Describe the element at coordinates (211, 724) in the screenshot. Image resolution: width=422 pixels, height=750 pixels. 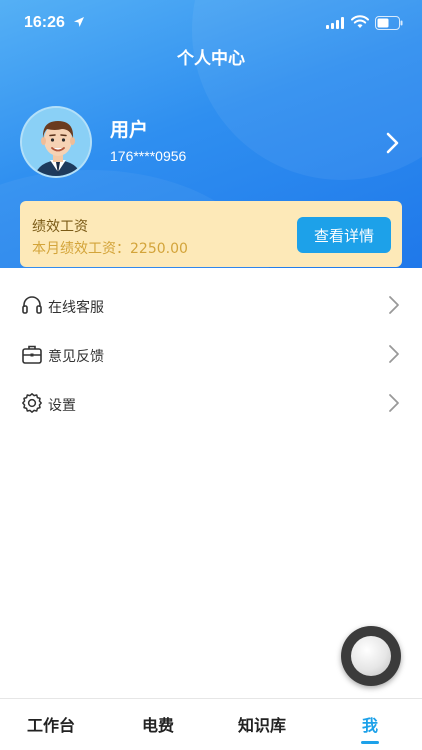
I see `bottom-tab-bar: 工作台 电费 知识库 我` at that location.